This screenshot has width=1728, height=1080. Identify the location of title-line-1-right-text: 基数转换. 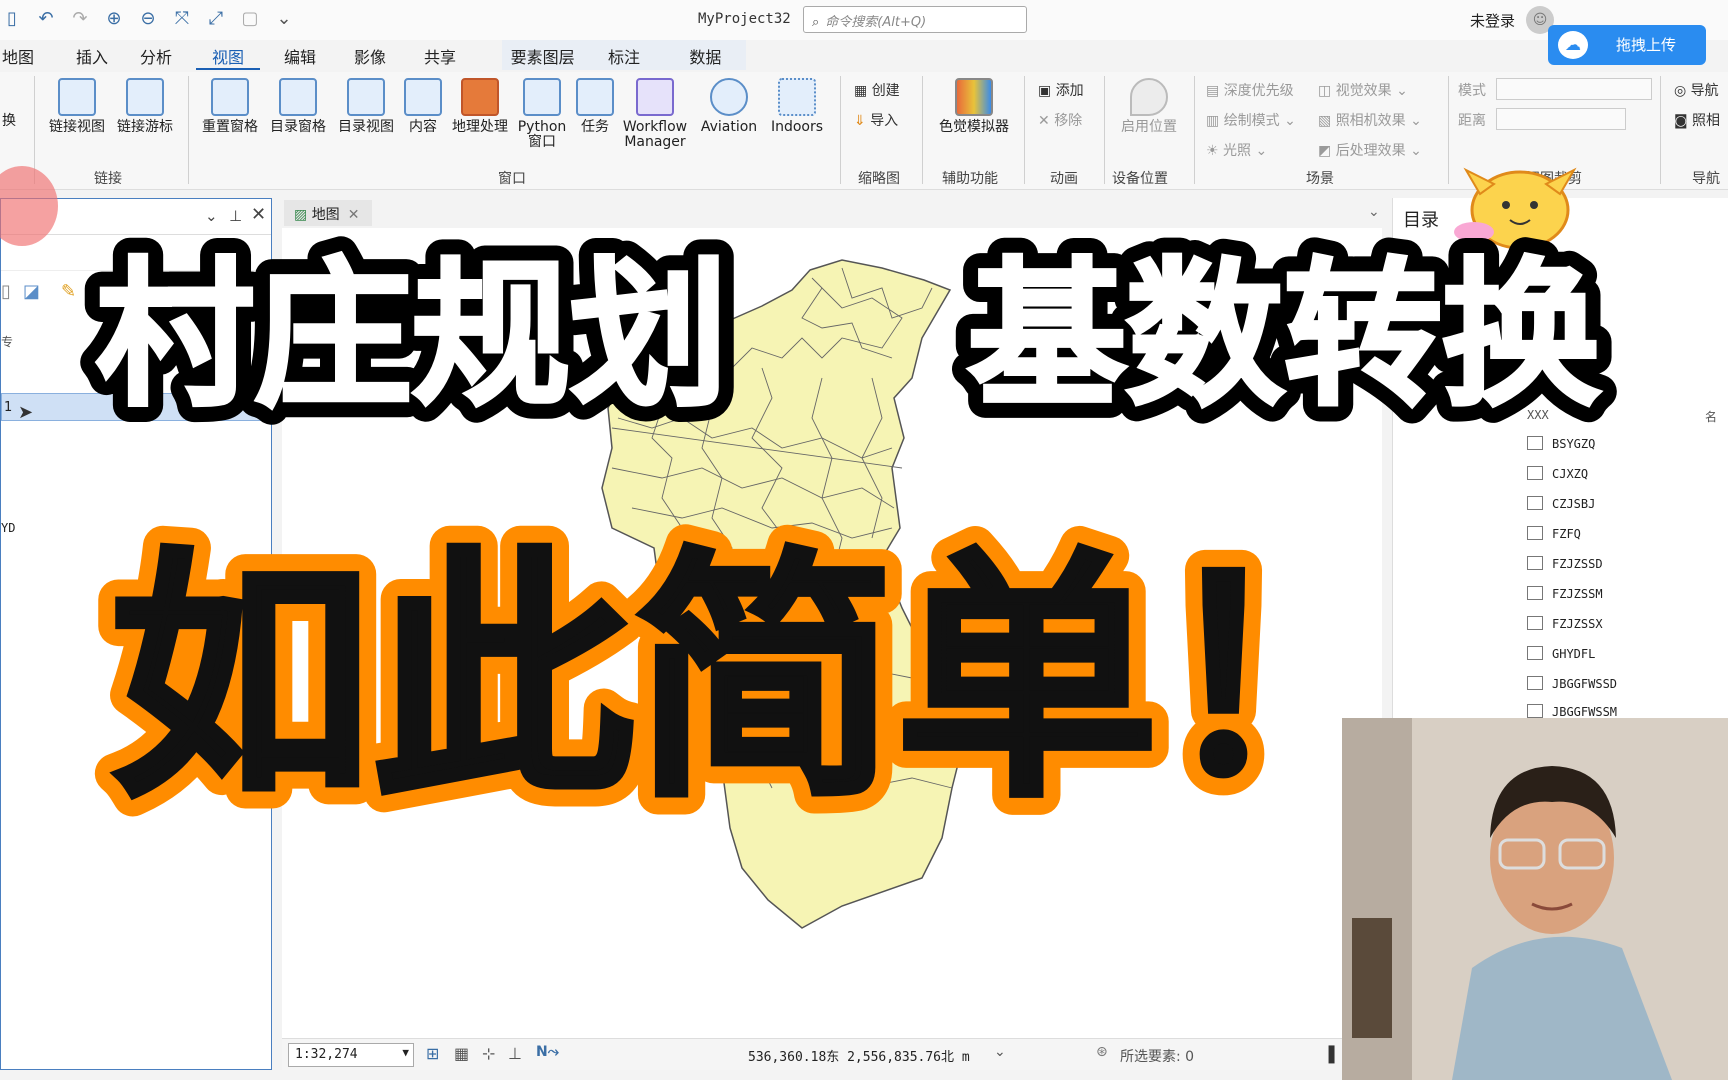
(1284, 336).